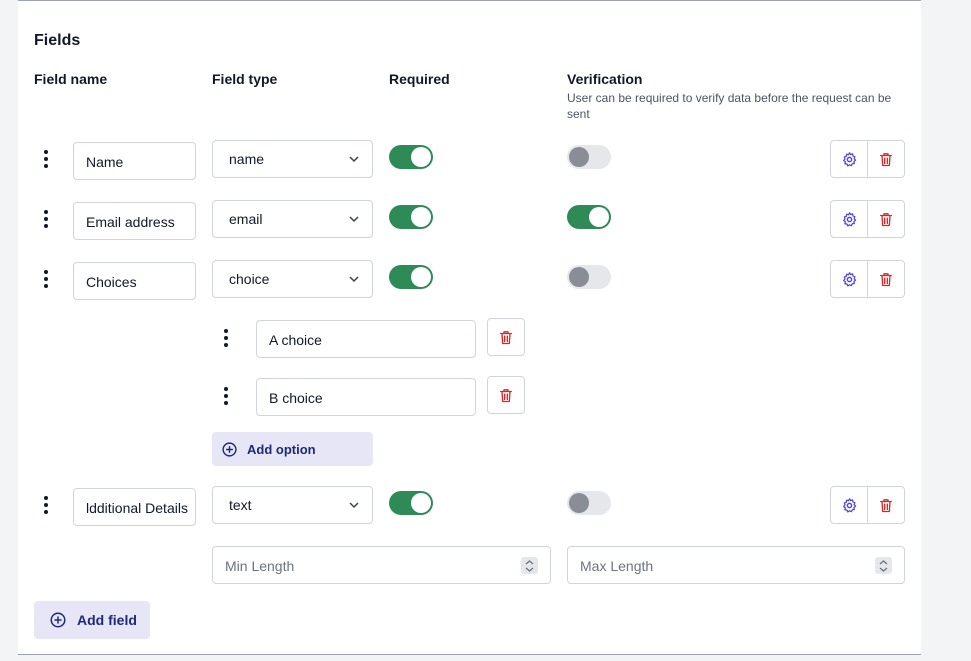  Describe the element at coordinates (71, 79) in the screenshot. I see `column-header-field-name: Field name` at that location.